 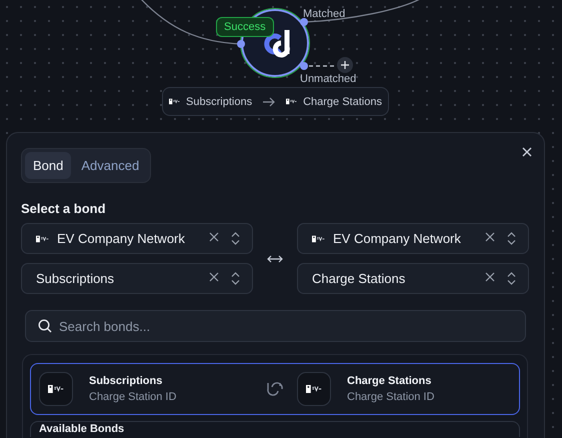 I want to click on bond-card: Subscriptions Charge Station ID Charge Stations Charge Station ID, so click(x=275, y=389).